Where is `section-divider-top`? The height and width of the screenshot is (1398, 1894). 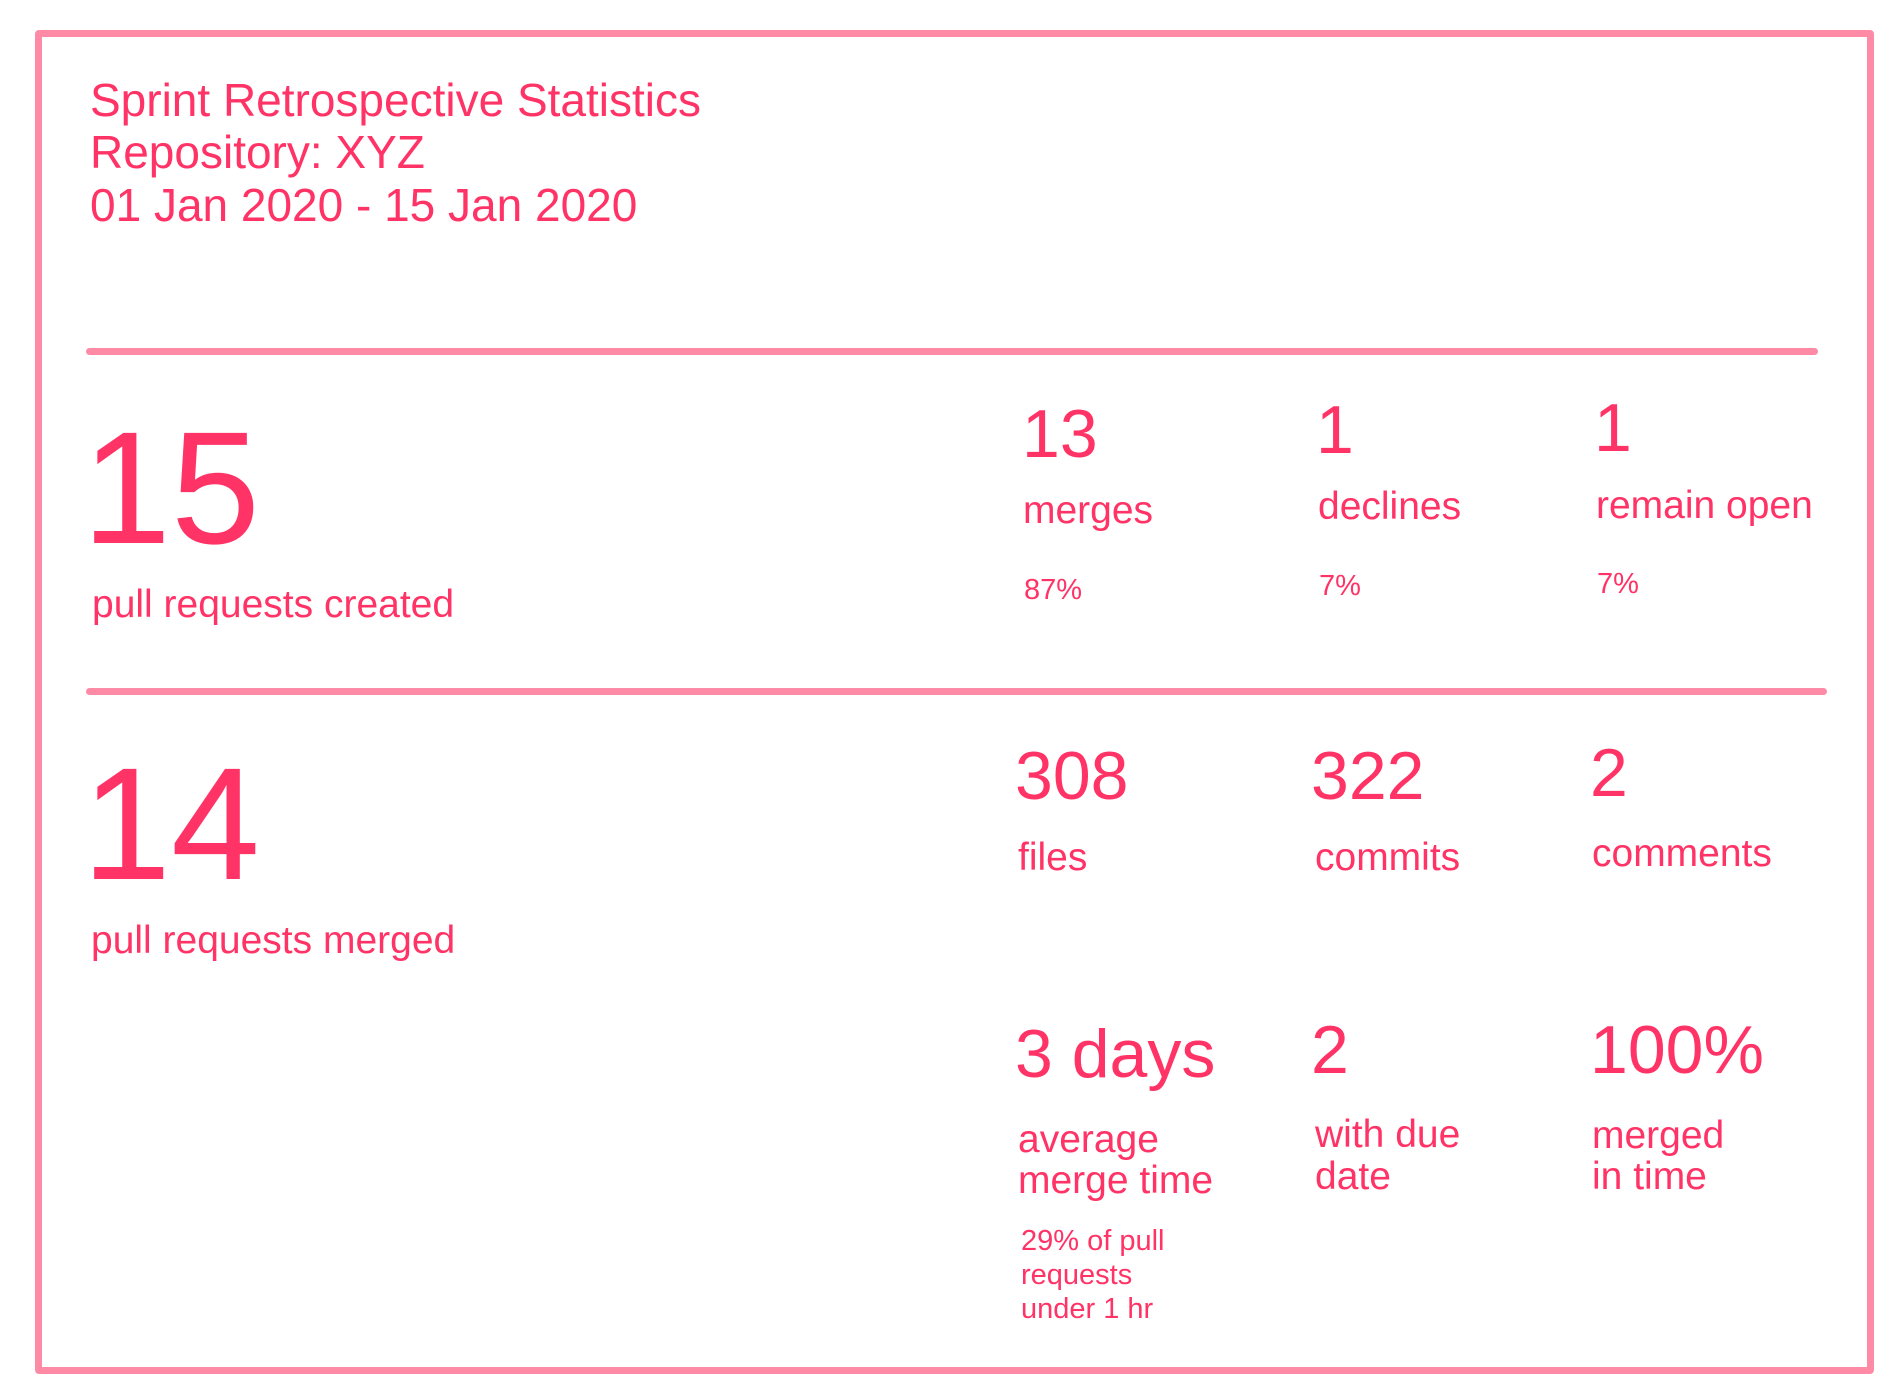
section-divider-top is located at coordinates (952, 351).